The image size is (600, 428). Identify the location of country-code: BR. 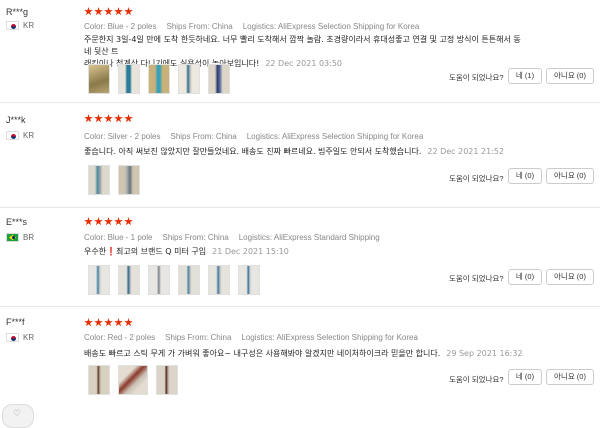
(29, 237).